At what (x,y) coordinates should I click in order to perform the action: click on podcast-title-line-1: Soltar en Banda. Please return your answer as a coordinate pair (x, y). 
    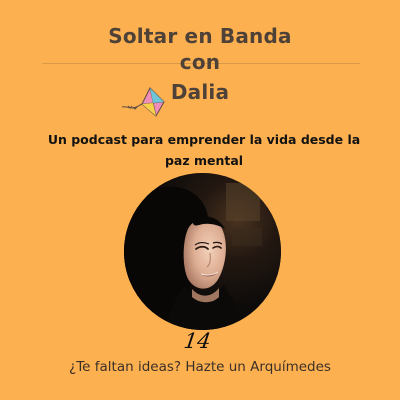
    Looking at the image, I should click on (200, 36).